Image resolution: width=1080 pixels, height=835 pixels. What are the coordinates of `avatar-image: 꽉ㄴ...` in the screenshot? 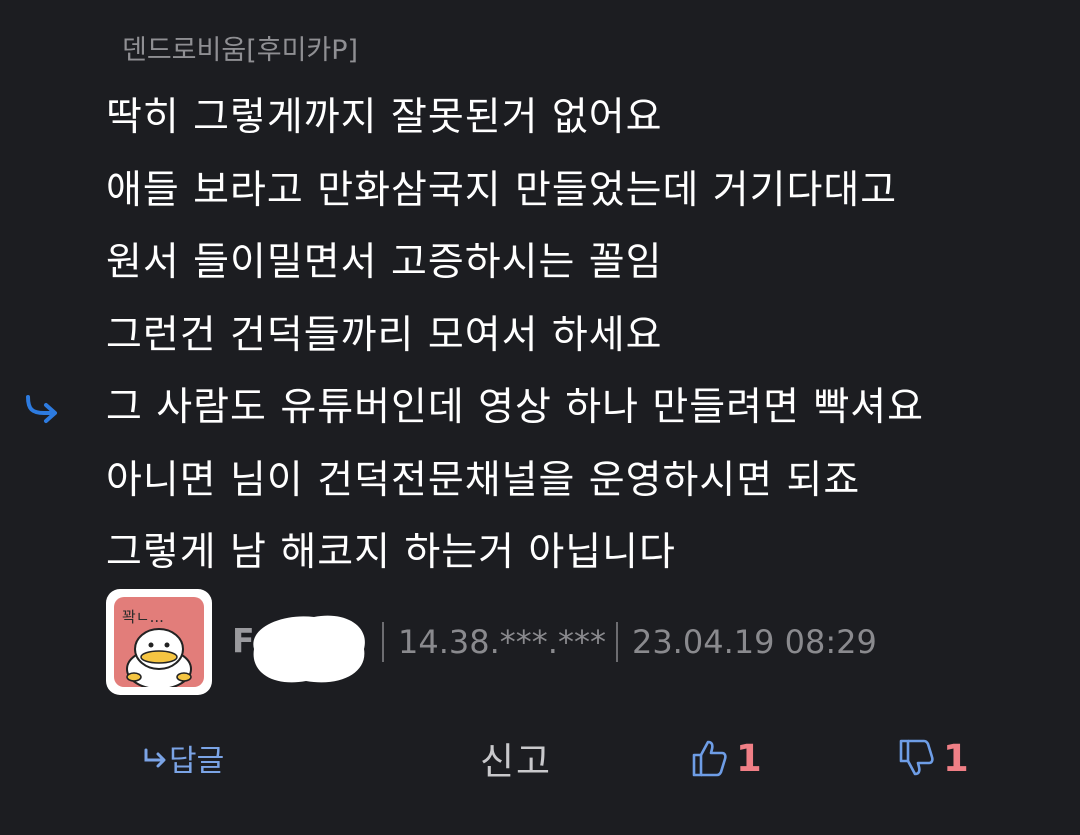 It's located at (159, 642).